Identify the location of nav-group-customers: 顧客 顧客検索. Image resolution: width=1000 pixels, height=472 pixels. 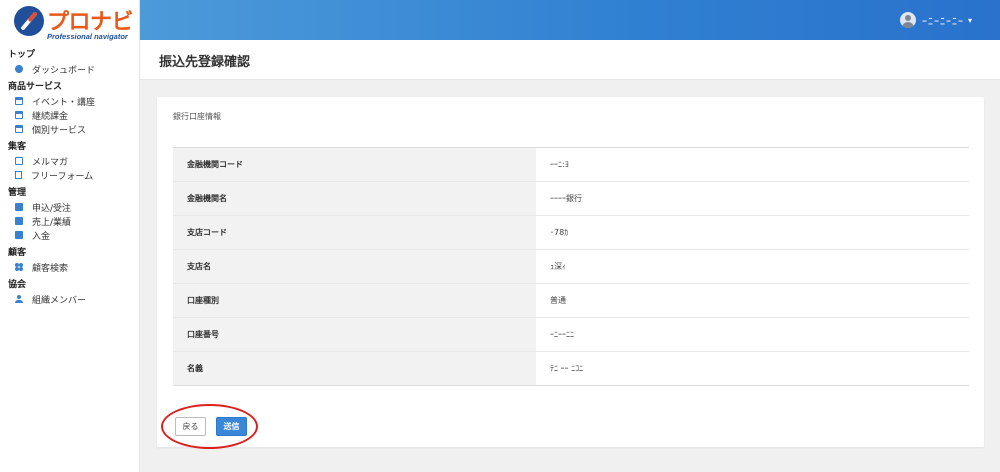
(70, 260).